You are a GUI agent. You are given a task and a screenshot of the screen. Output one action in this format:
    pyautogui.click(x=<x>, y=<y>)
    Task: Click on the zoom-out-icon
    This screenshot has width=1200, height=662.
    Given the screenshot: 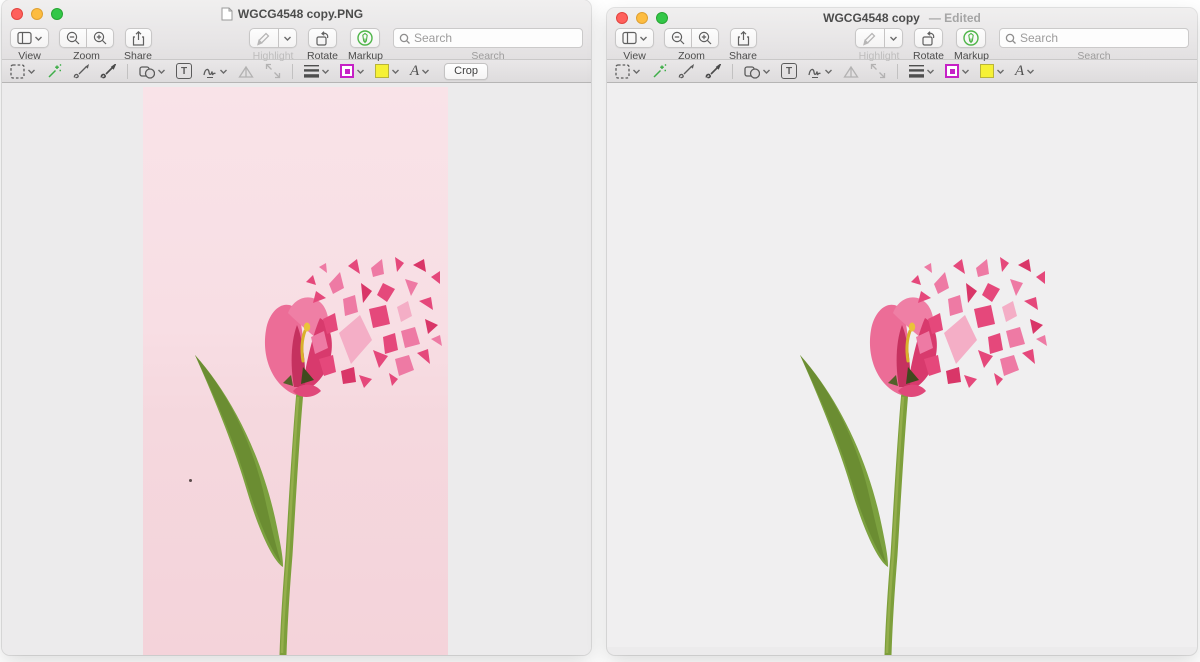 What is the action you would take?
    pyautogui.click(x=73, y=38)
    